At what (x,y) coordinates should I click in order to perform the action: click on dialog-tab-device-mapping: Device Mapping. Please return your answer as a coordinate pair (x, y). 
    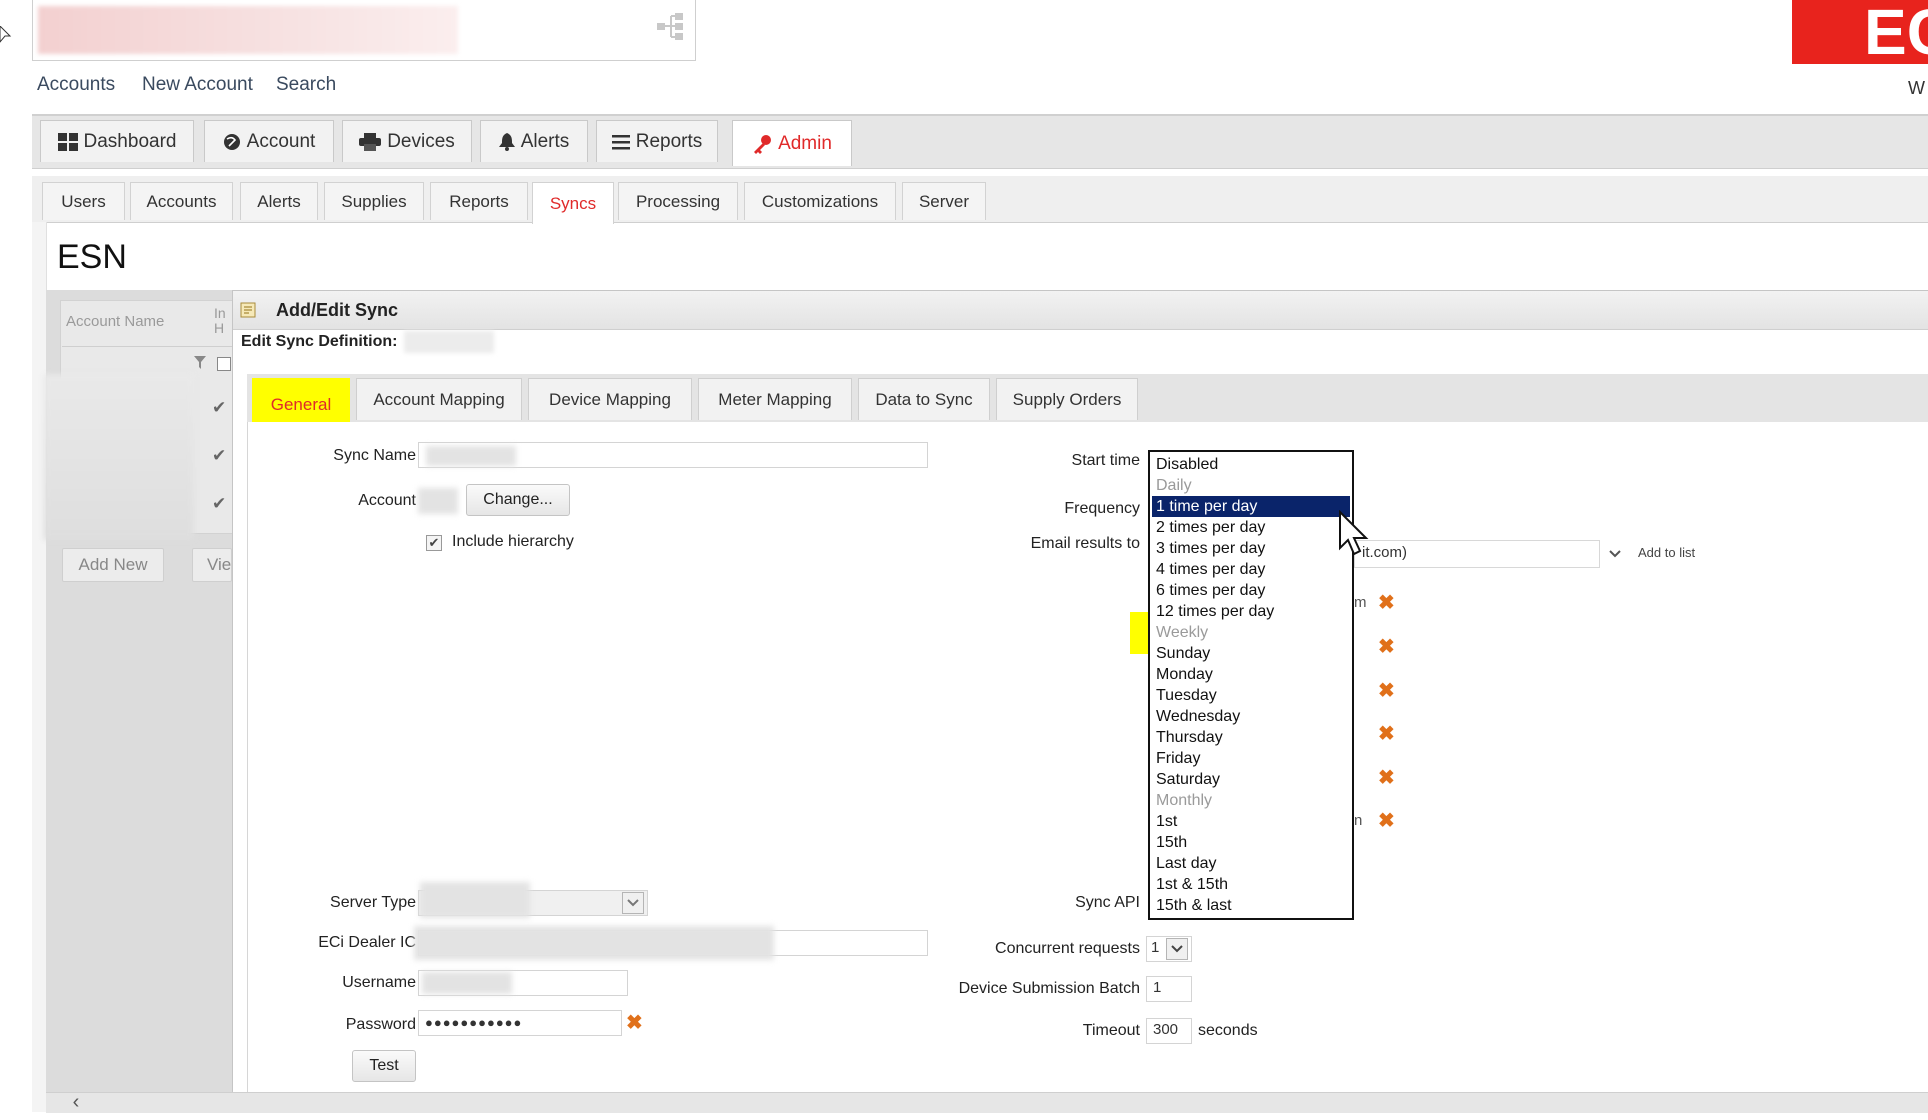
    Looking at the image, I should click on (610, 399).